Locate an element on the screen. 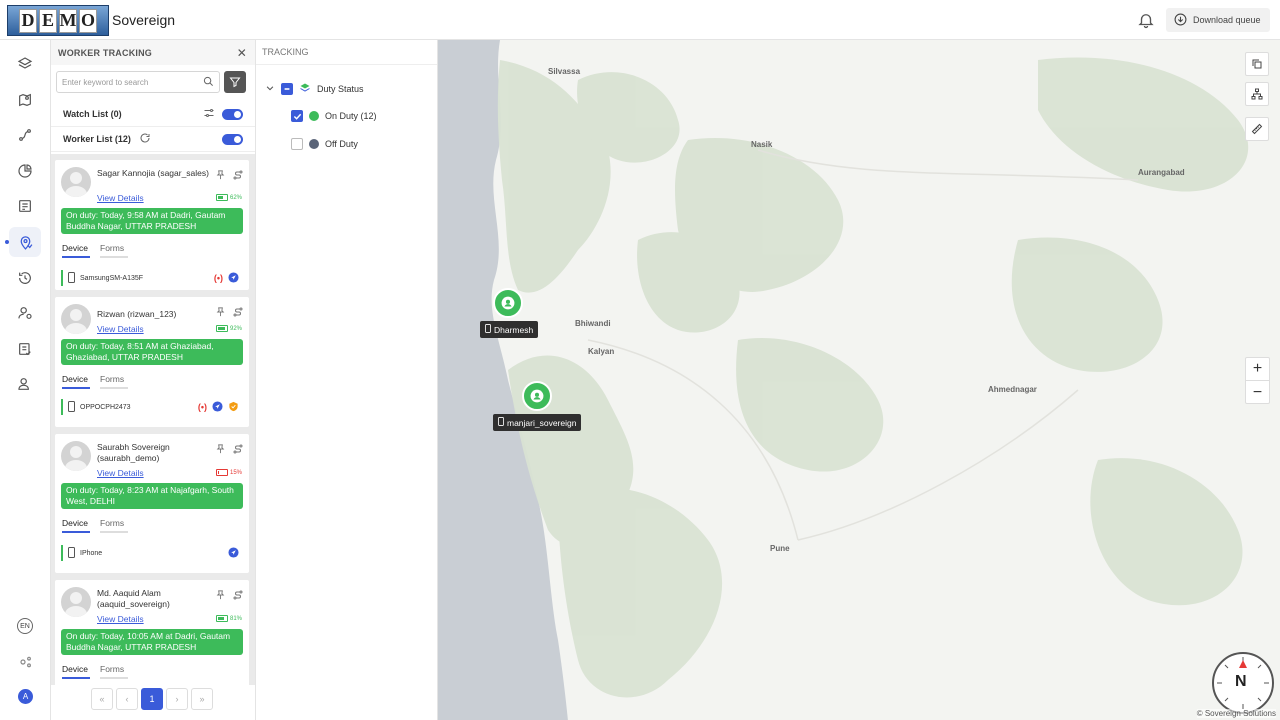 This screenshot has height=720, width=1280. off-duty-checkbox is located at coordinates (297, 144).